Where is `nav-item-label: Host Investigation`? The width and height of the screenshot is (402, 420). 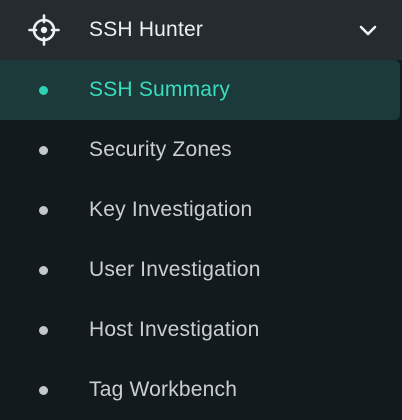
nav-item-label: Host Investigation is located at coordinates (174, 329).